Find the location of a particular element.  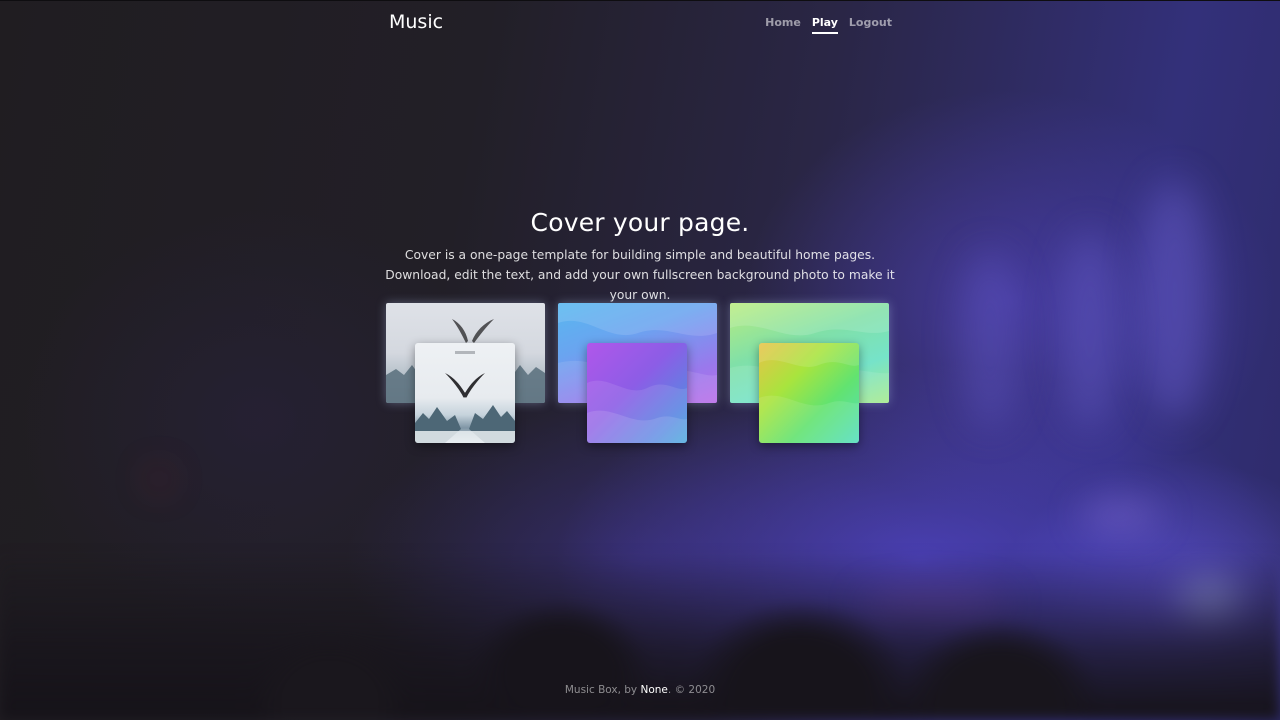

footer-author-link: None is located at coordinates (653, 690).